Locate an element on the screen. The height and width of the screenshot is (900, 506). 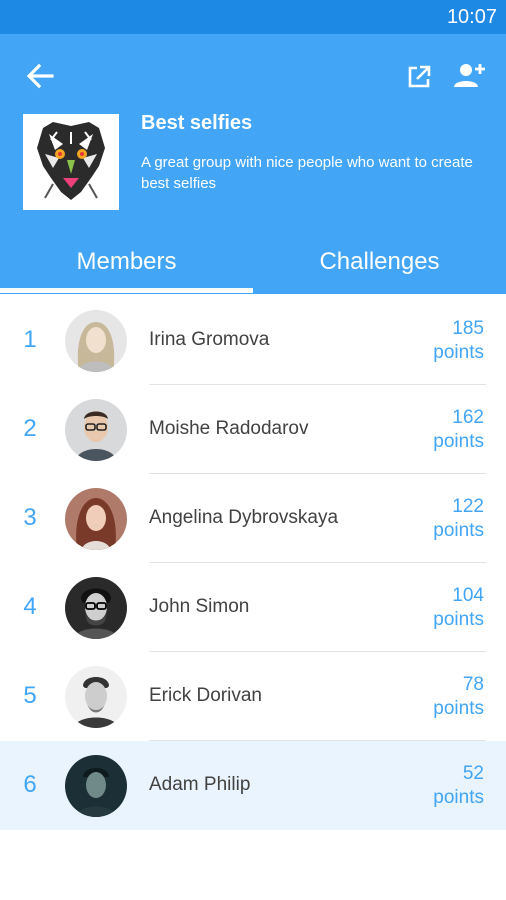
status-time: 10:07 is located at coordinates (471, 17).